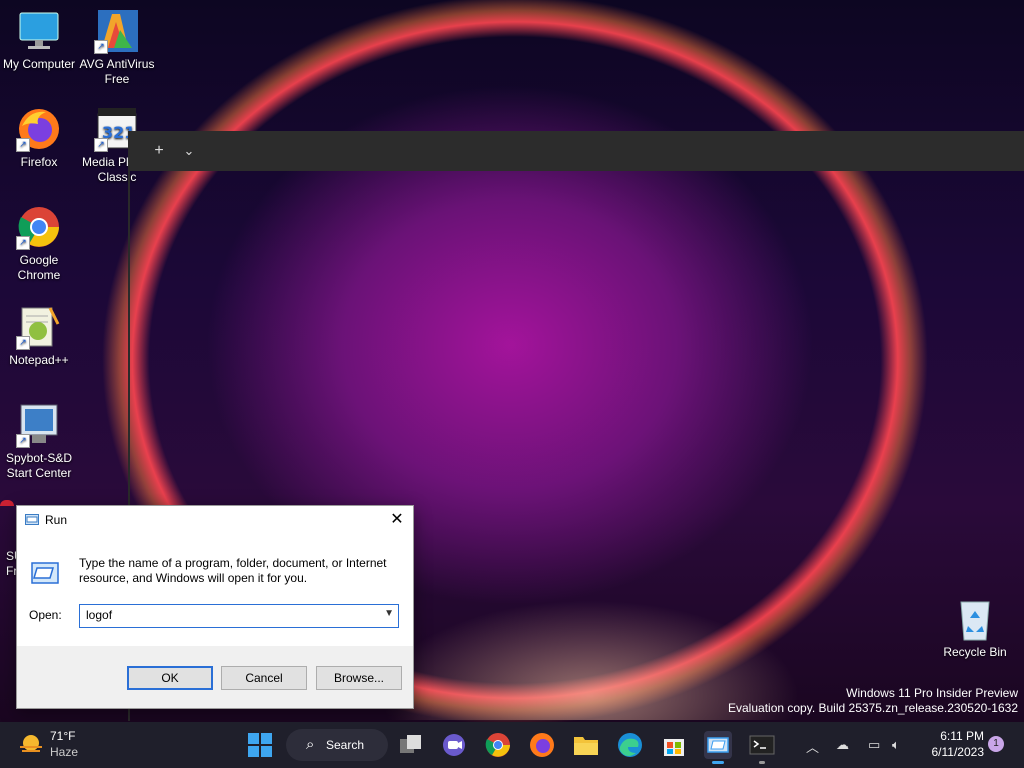 The height and width of the screenshot is (768, 1024). Describe the element at coordinates (45, 615) in the screenshot. I see `open-label: Open:` at that location.